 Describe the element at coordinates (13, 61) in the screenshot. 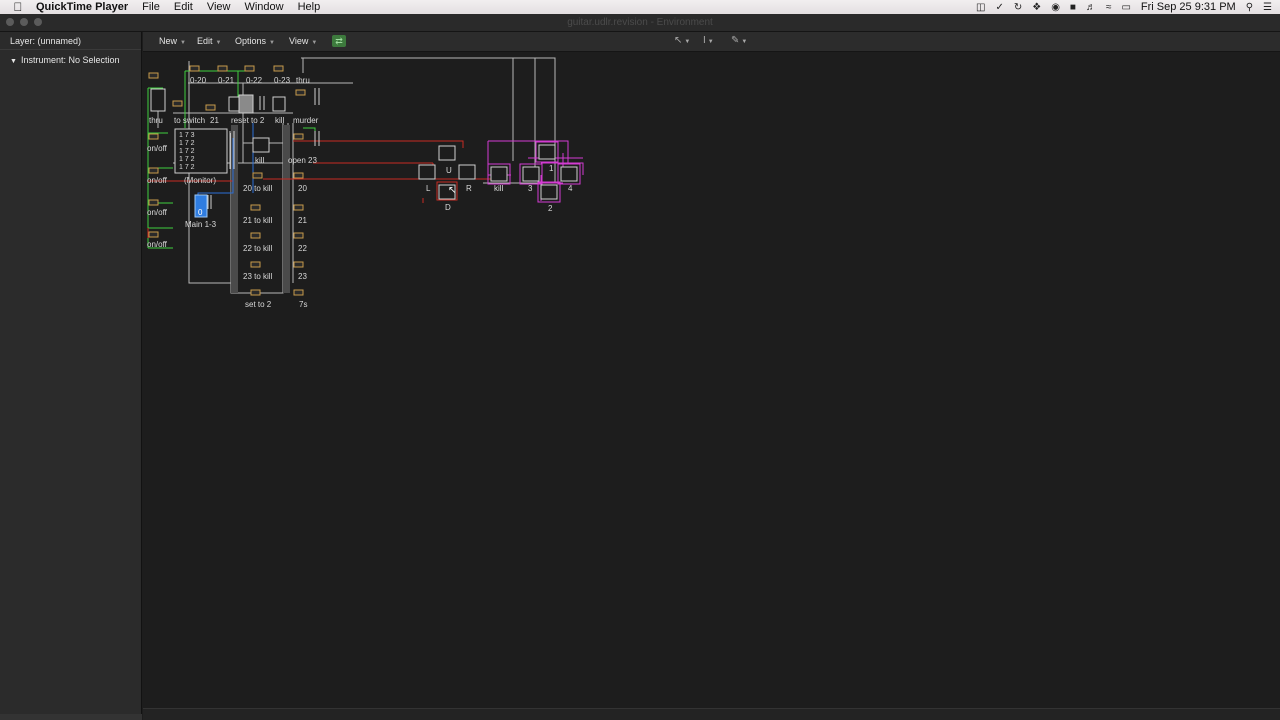

I see `disclosure-triangle-icon: ▼` at that location.